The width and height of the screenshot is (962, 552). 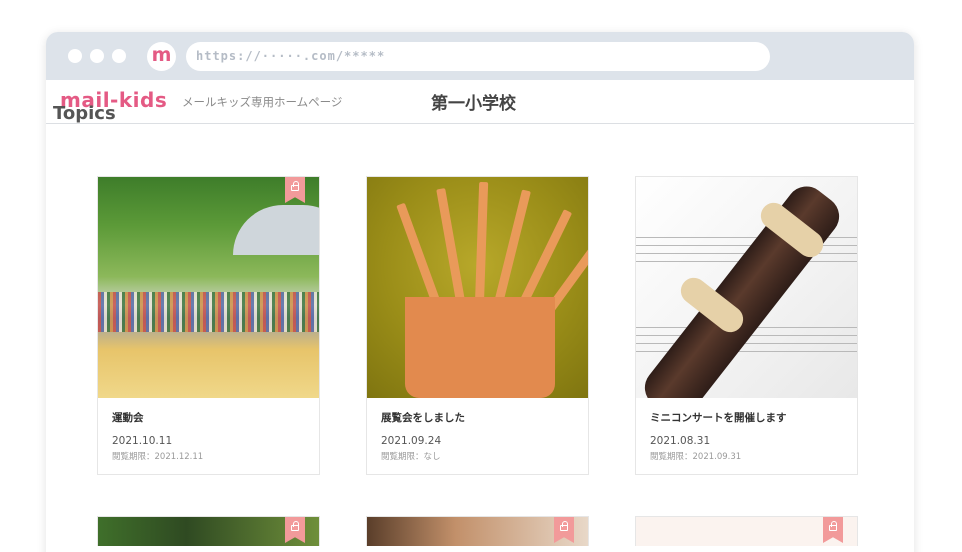 I want to click on site-tagline: メールキッズ専用ホームページ, so click(x=262, y=102).